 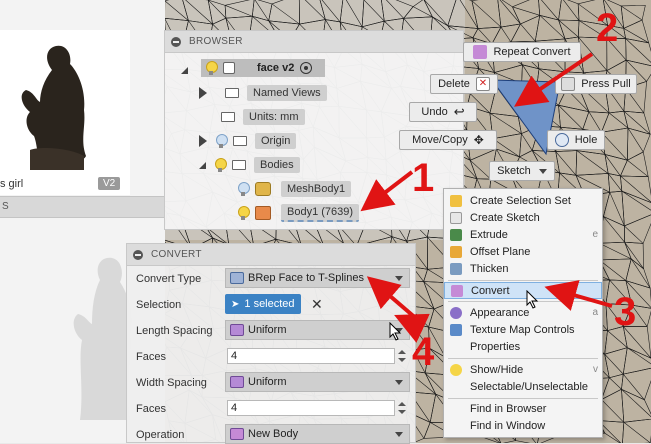 I want to click on annotation-number-3: 3, so click(x=625, y=312).